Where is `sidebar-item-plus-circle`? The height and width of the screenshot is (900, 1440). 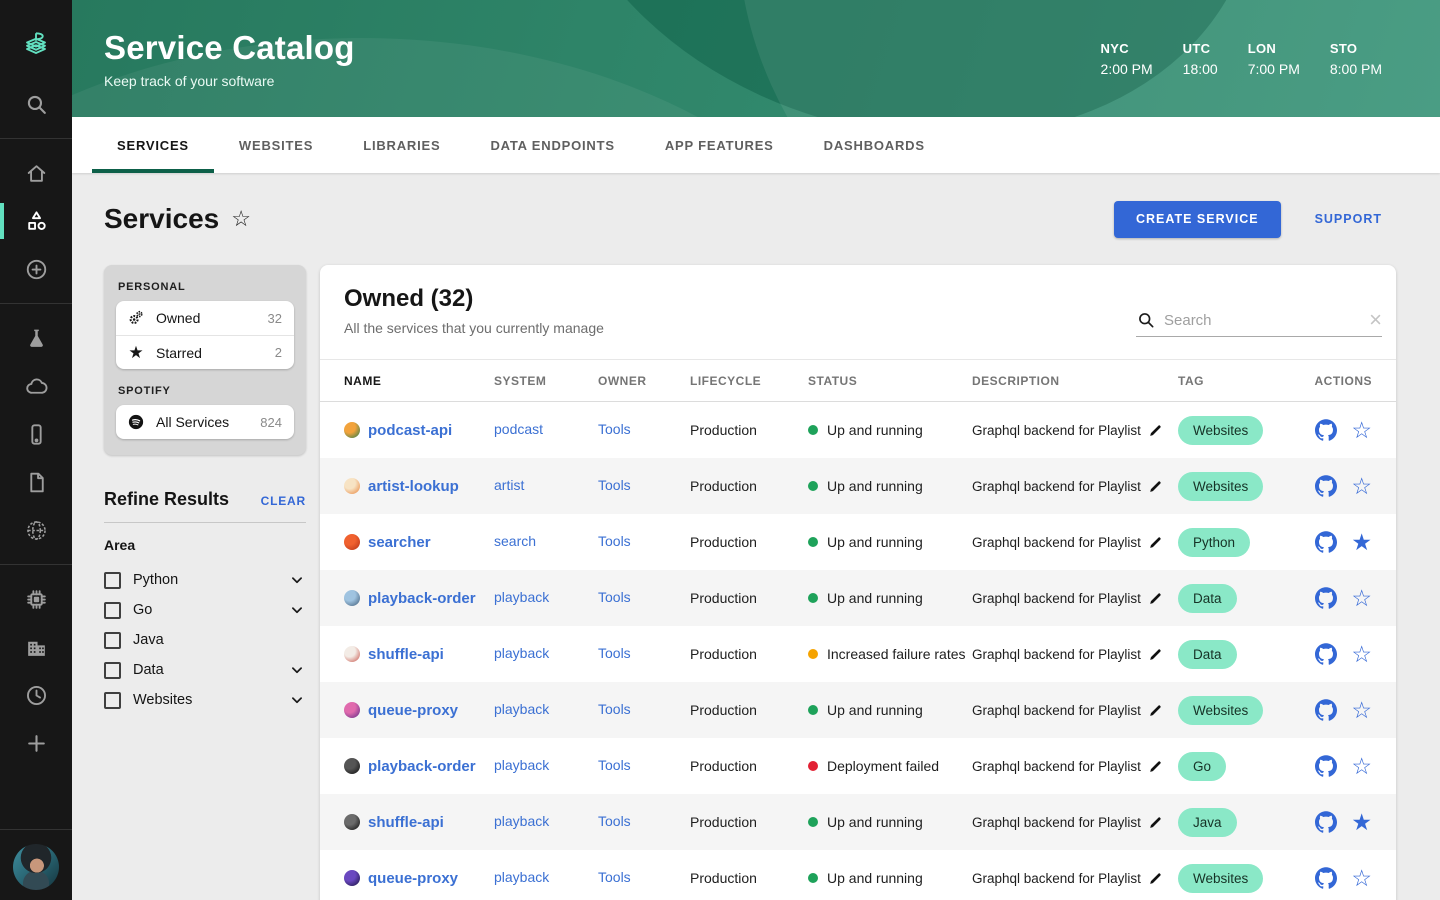 sidebar-item-plus-circle is located at coordinates (36, 269).